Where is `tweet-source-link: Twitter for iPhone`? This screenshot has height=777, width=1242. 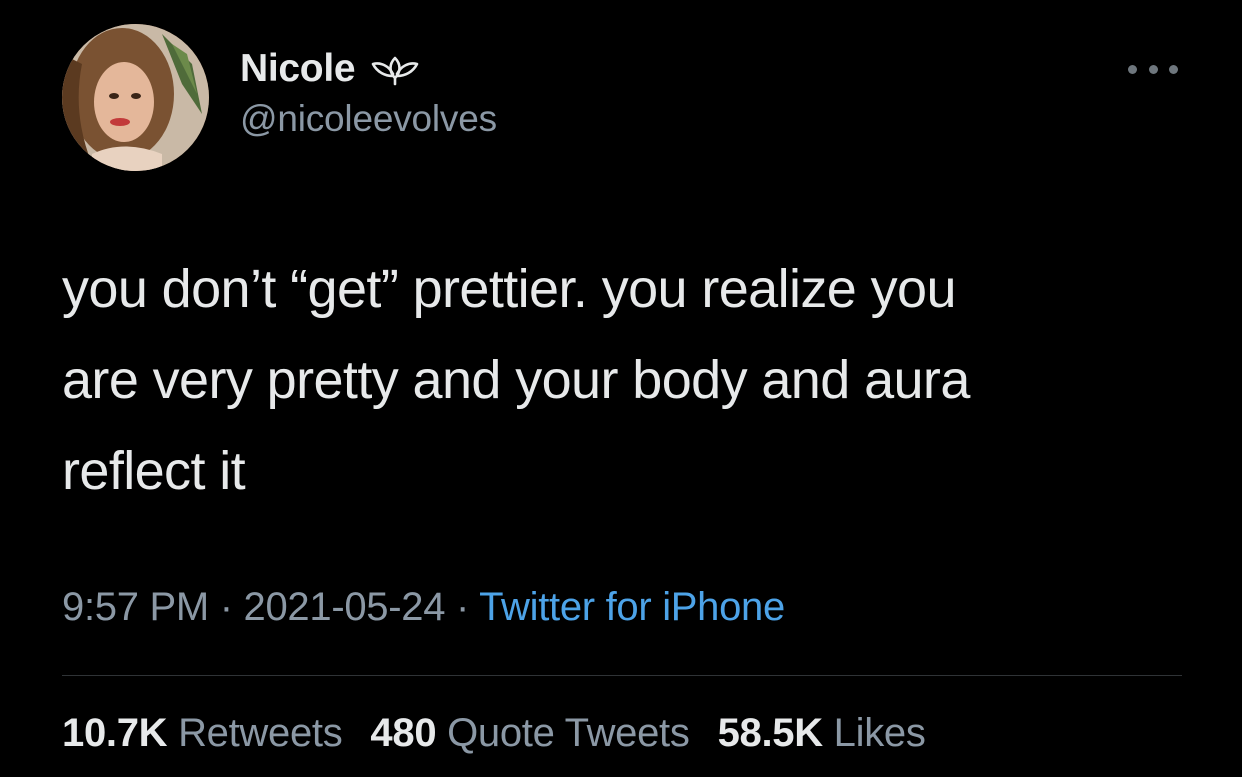
tweet-source-link: Twitter for iPhone is located at coordinates (632, 607).